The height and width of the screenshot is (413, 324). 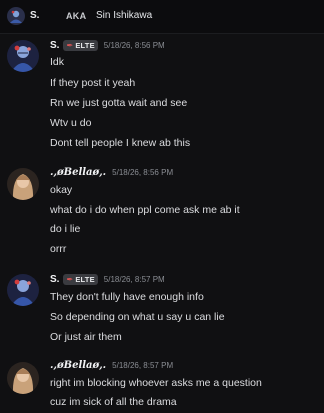 What do you see at coordinates (145, 210) in the screenshot?
I see `message-text: what do i do when ppl come ask me ab it` at bounding box center [145, 210].